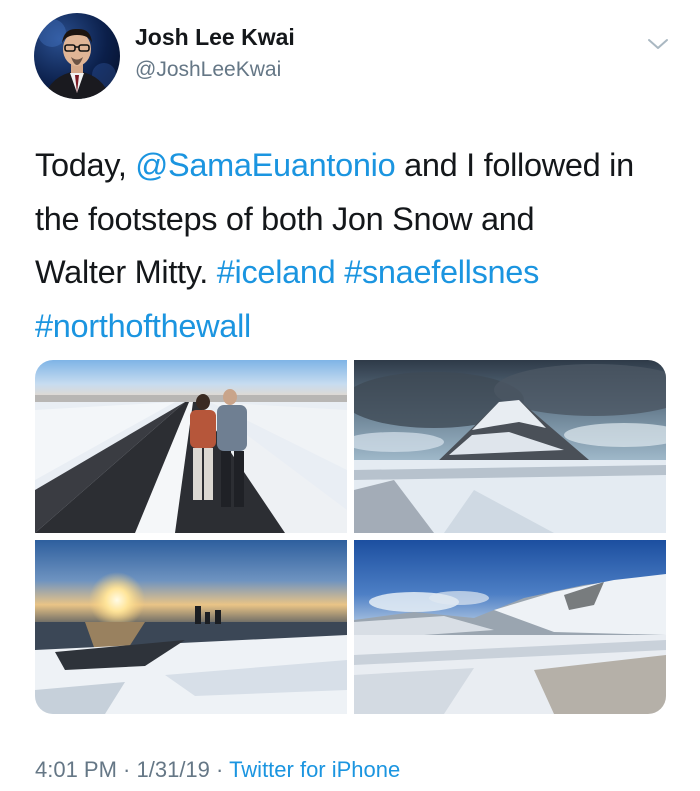 Image resolution: width=700 pixels, height=791 pixels. I want to click on author-handle: @JoshLeeKwai, so click(208, 70).